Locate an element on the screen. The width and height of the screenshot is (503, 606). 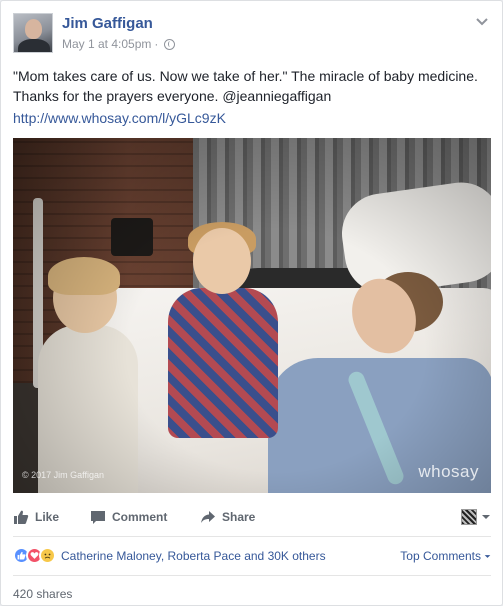
like-label: Like is located at coordinates (47, 517).